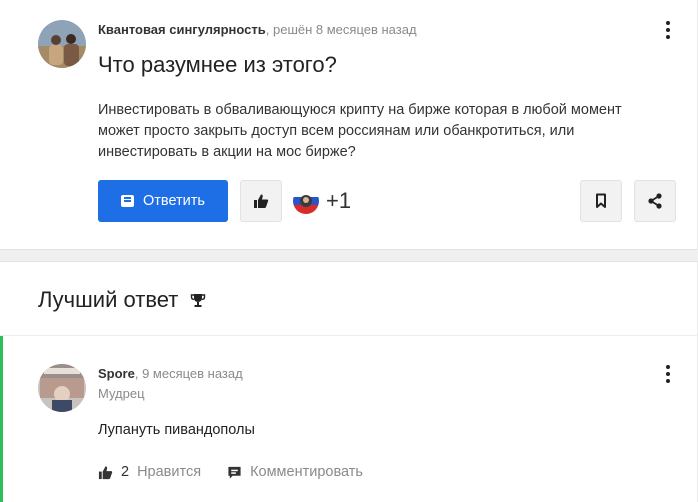 This screenshot has width=698, height=502. What do you see at coordinates (1, 419) in the screenshot?
I see `best-answer-marker` at bounding box center [1, 419].